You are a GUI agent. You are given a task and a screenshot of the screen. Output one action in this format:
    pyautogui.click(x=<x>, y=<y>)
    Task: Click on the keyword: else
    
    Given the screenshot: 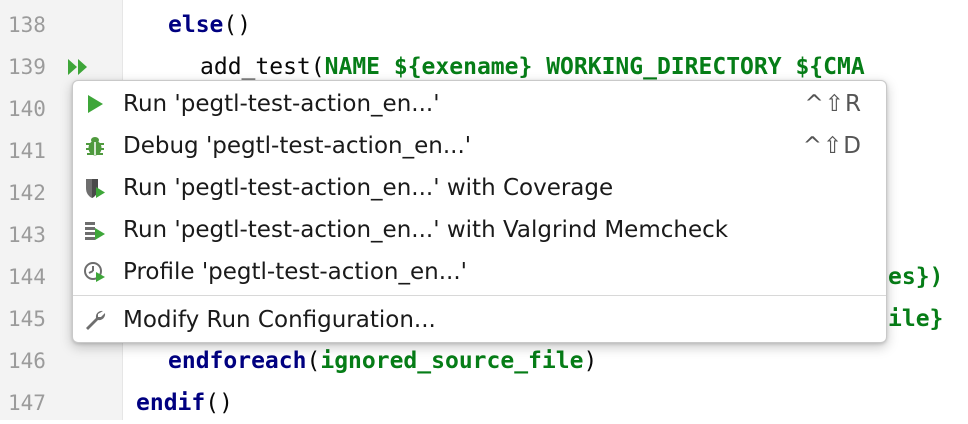 What is the action you would take?
    pyautogui.click(x=196, y=25)
    